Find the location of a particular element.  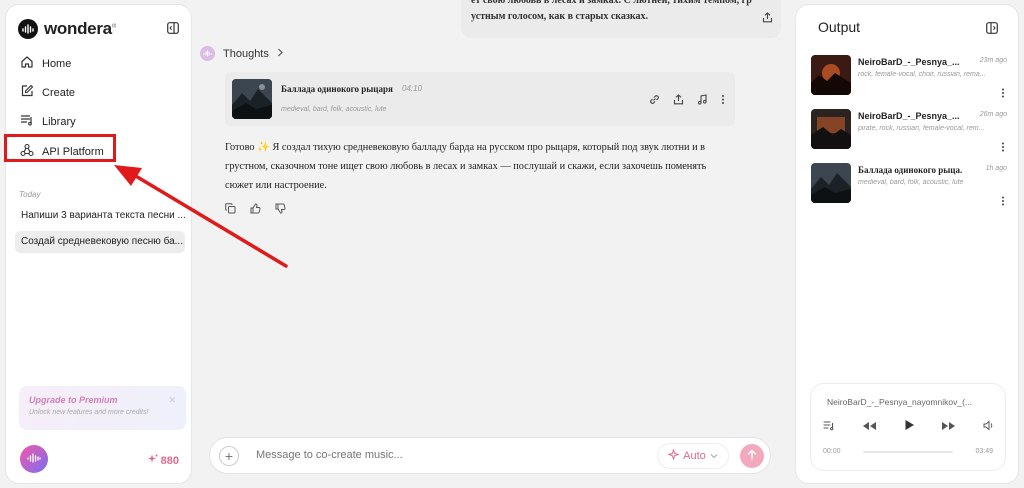

chevron-right-icon is located at coordinates (280, 54).